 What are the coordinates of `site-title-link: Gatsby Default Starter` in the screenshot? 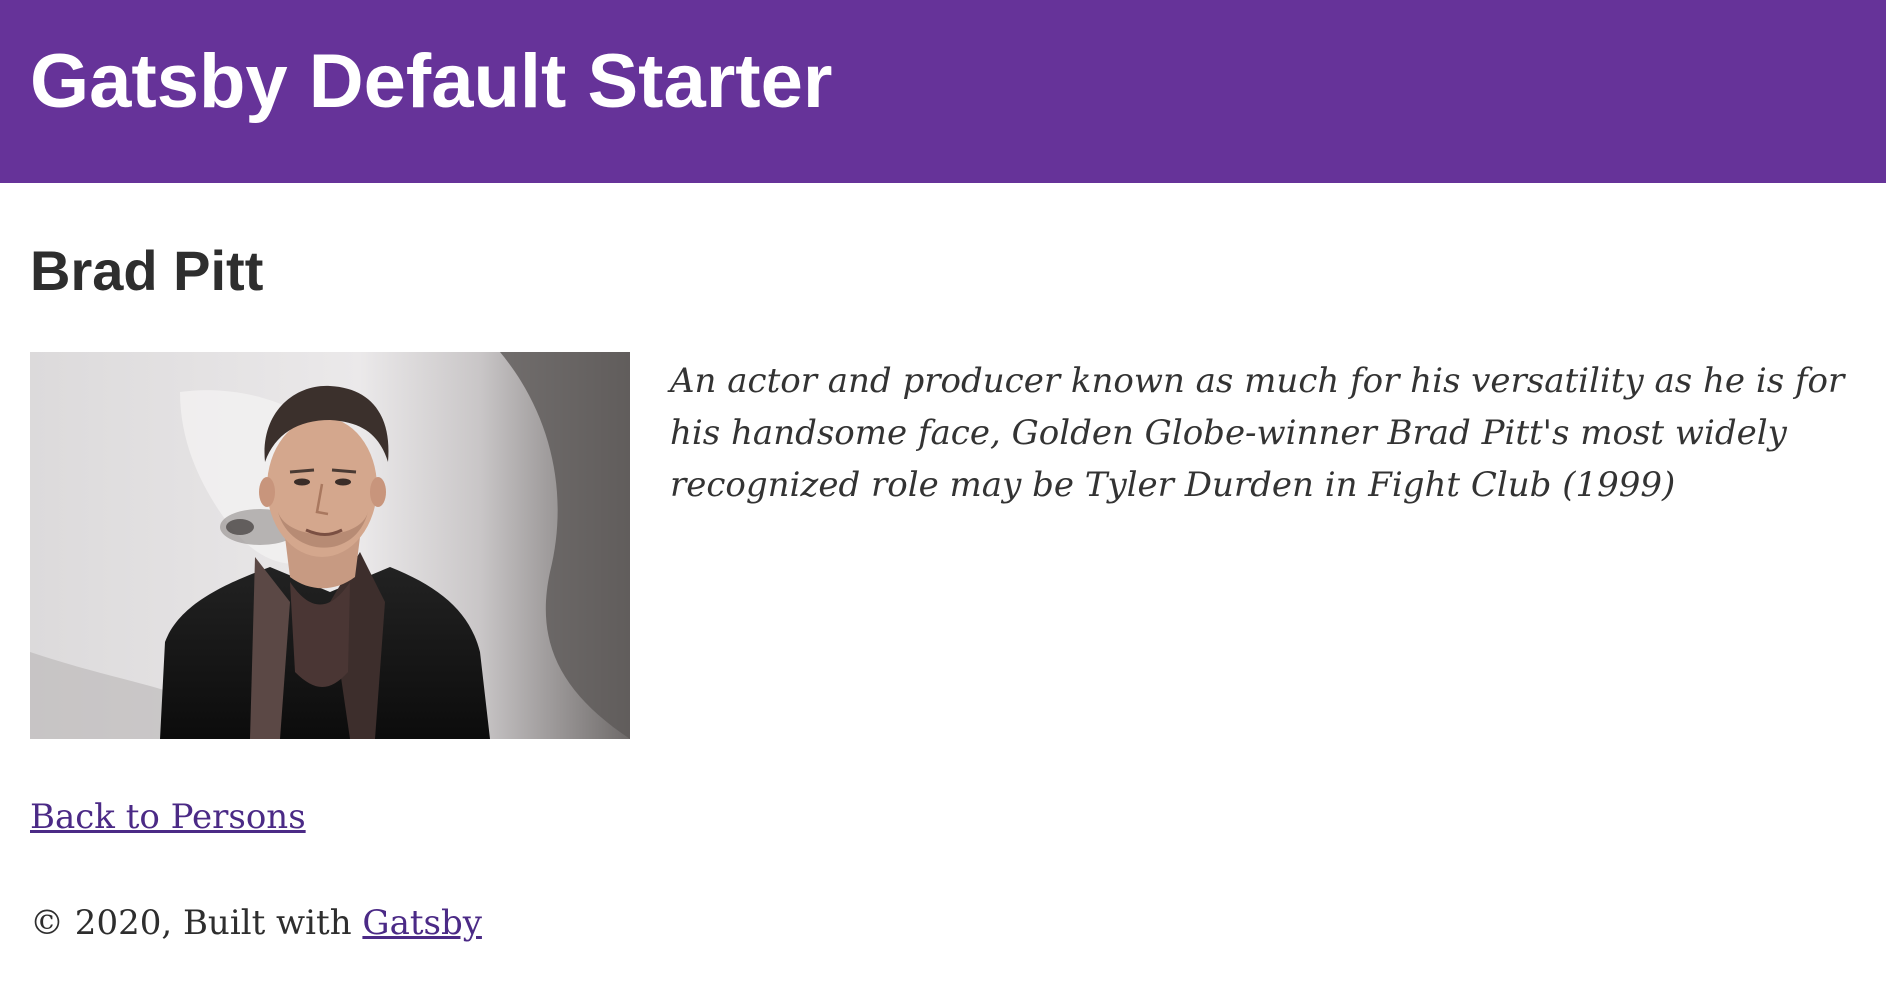 It's located at (431, 82).